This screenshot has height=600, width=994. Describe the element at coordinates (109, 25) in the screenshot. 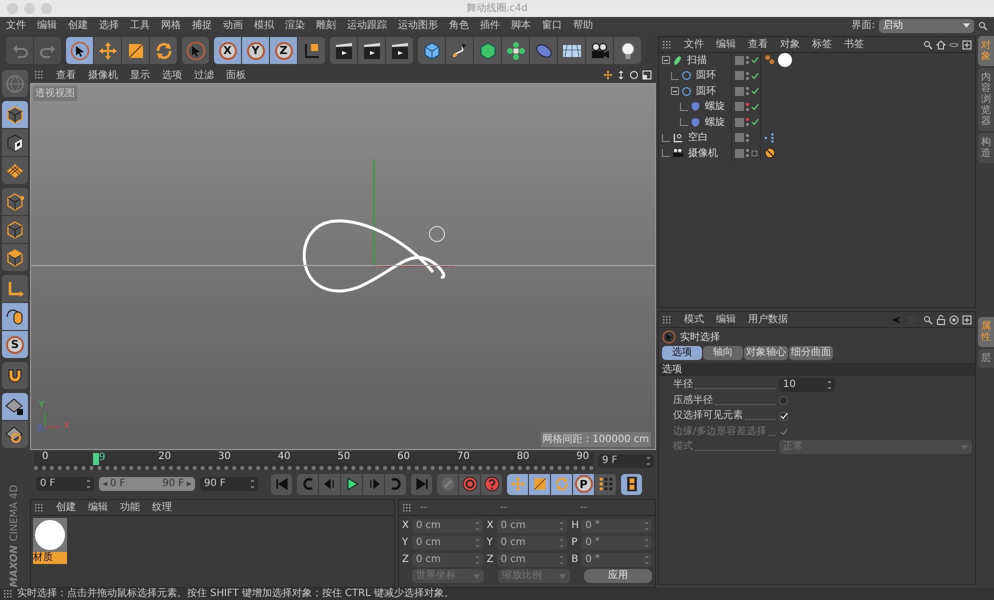

I see `menu-item: 选择` at that location.